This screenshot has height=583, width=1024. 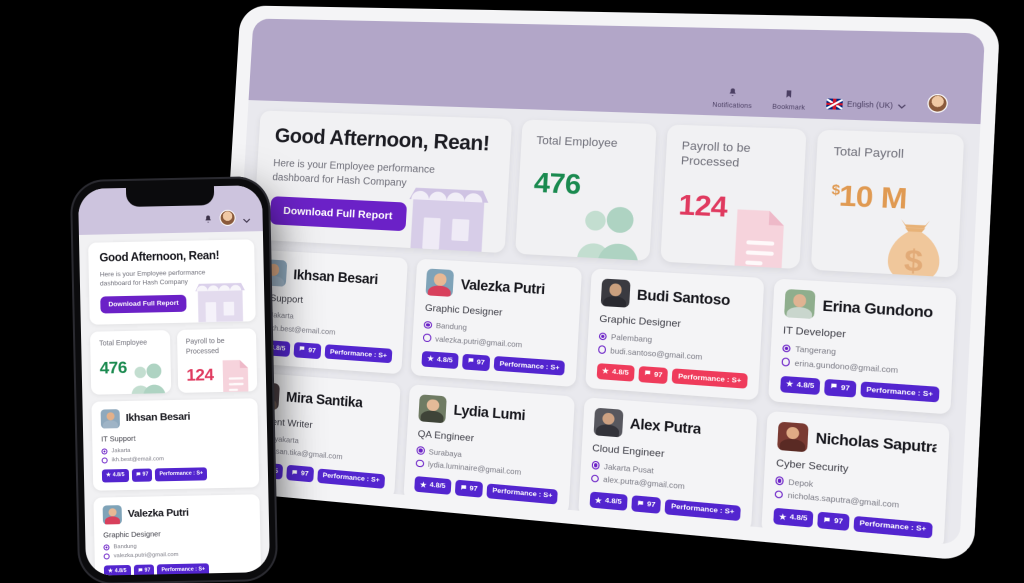 I want to click on employee-city: Tangerang, so click(x=816, y=350).